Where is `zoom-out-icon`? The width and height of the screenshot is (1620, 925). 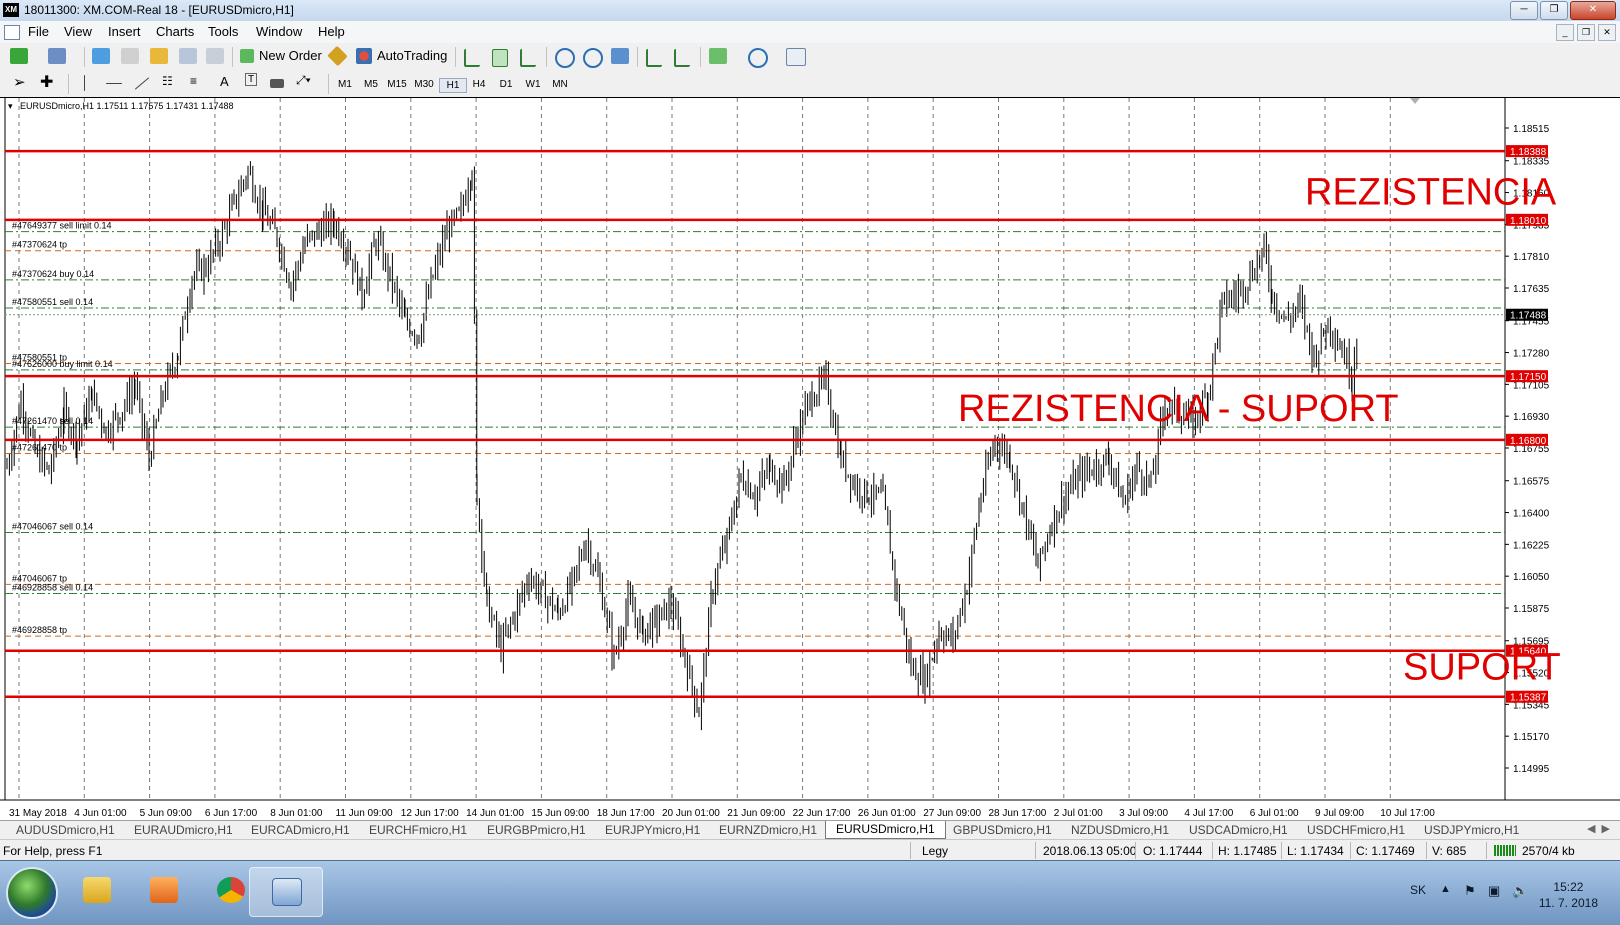 zoom-out-icon is located at coordinates (593, 58).